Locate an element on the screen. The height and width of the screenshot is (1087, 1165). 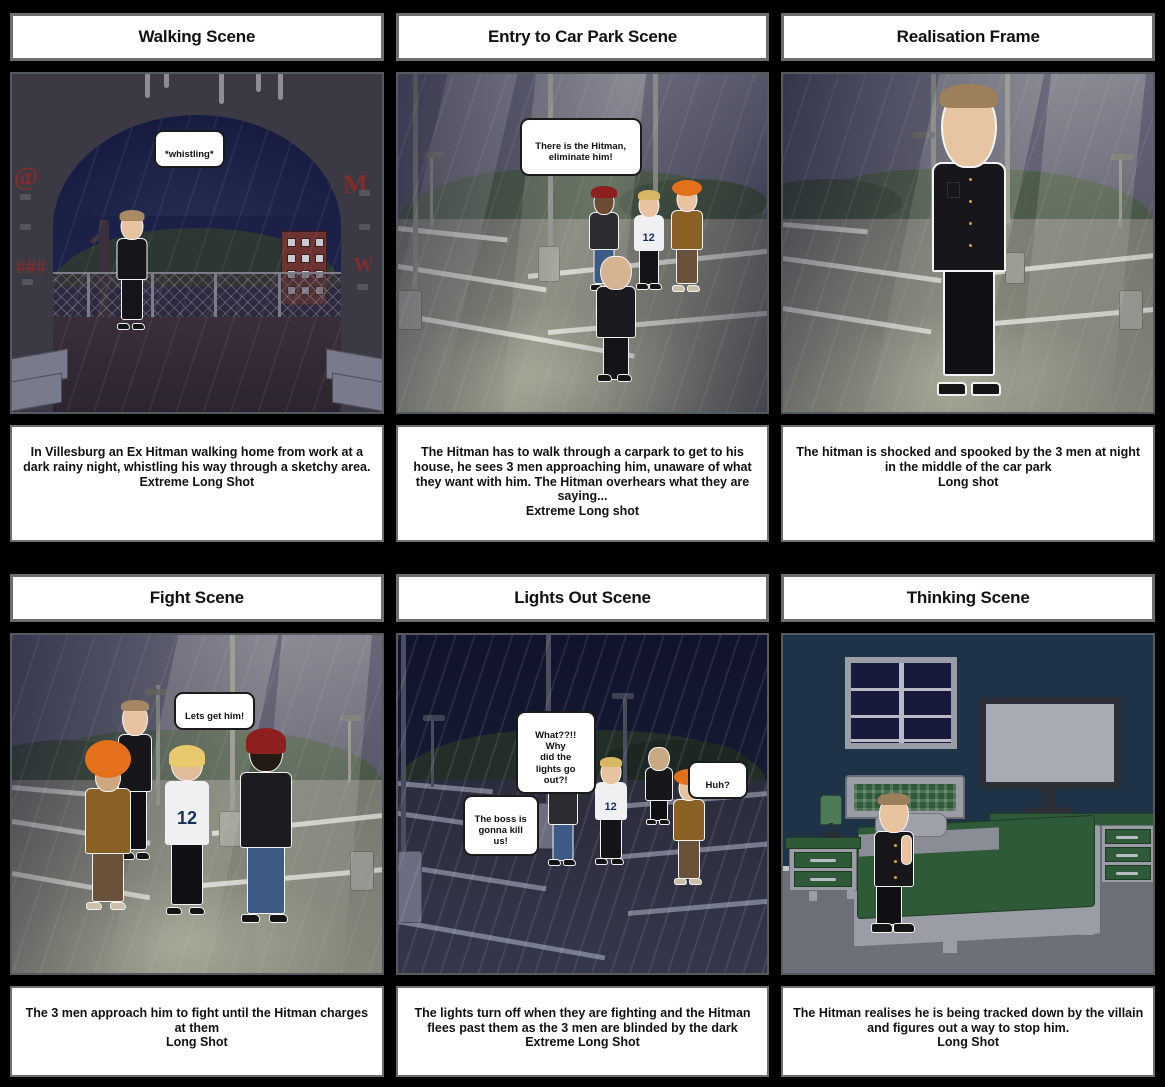
character-hitman is located at coordinates (132, 270).